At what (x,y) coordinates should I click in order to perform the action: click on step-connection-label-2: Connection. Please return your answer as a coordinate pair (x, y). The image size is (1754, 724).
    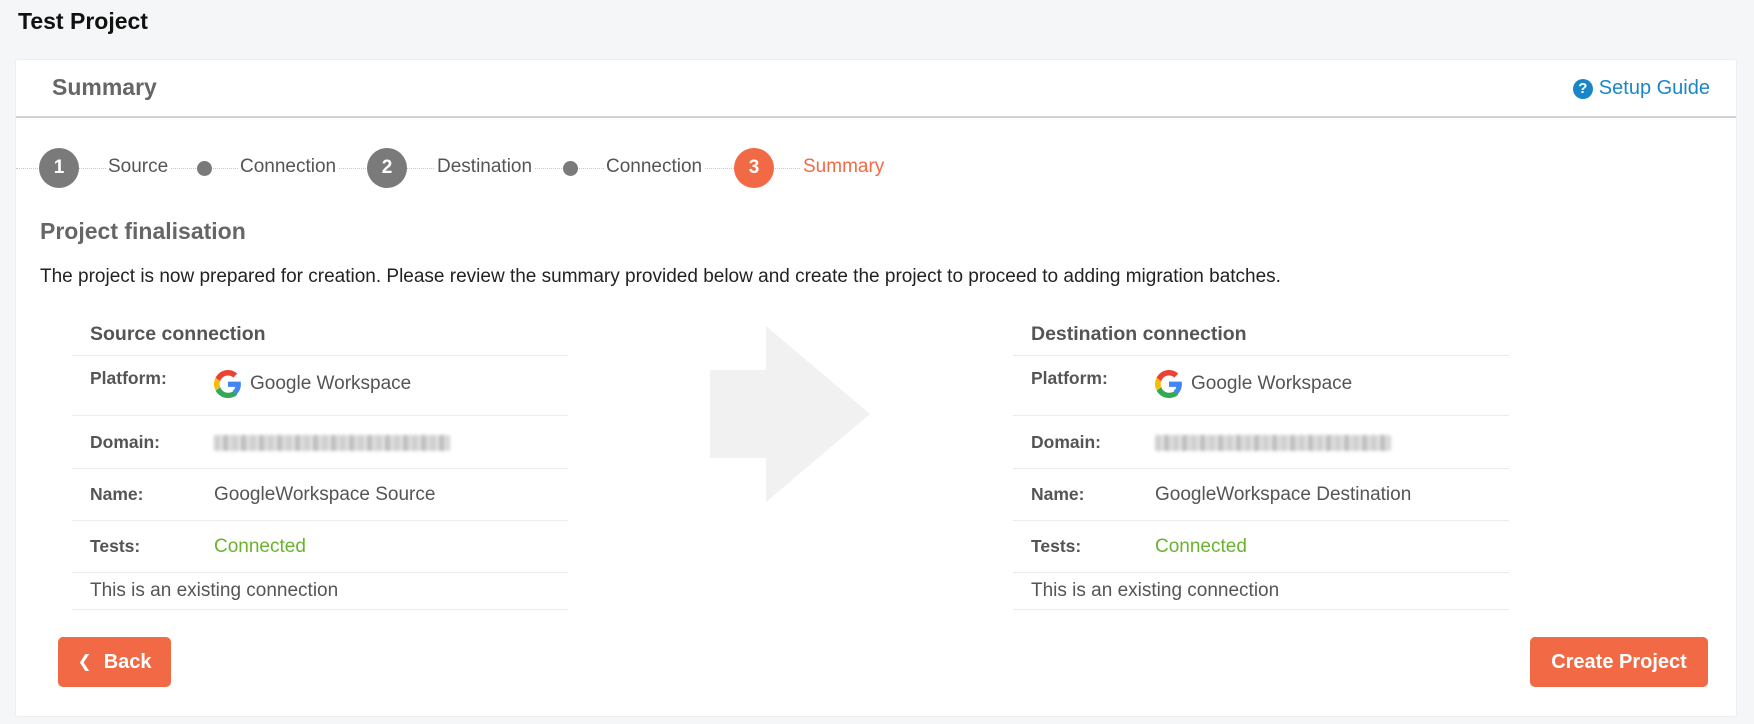
    Looking at the image, I should click on (654, 167).